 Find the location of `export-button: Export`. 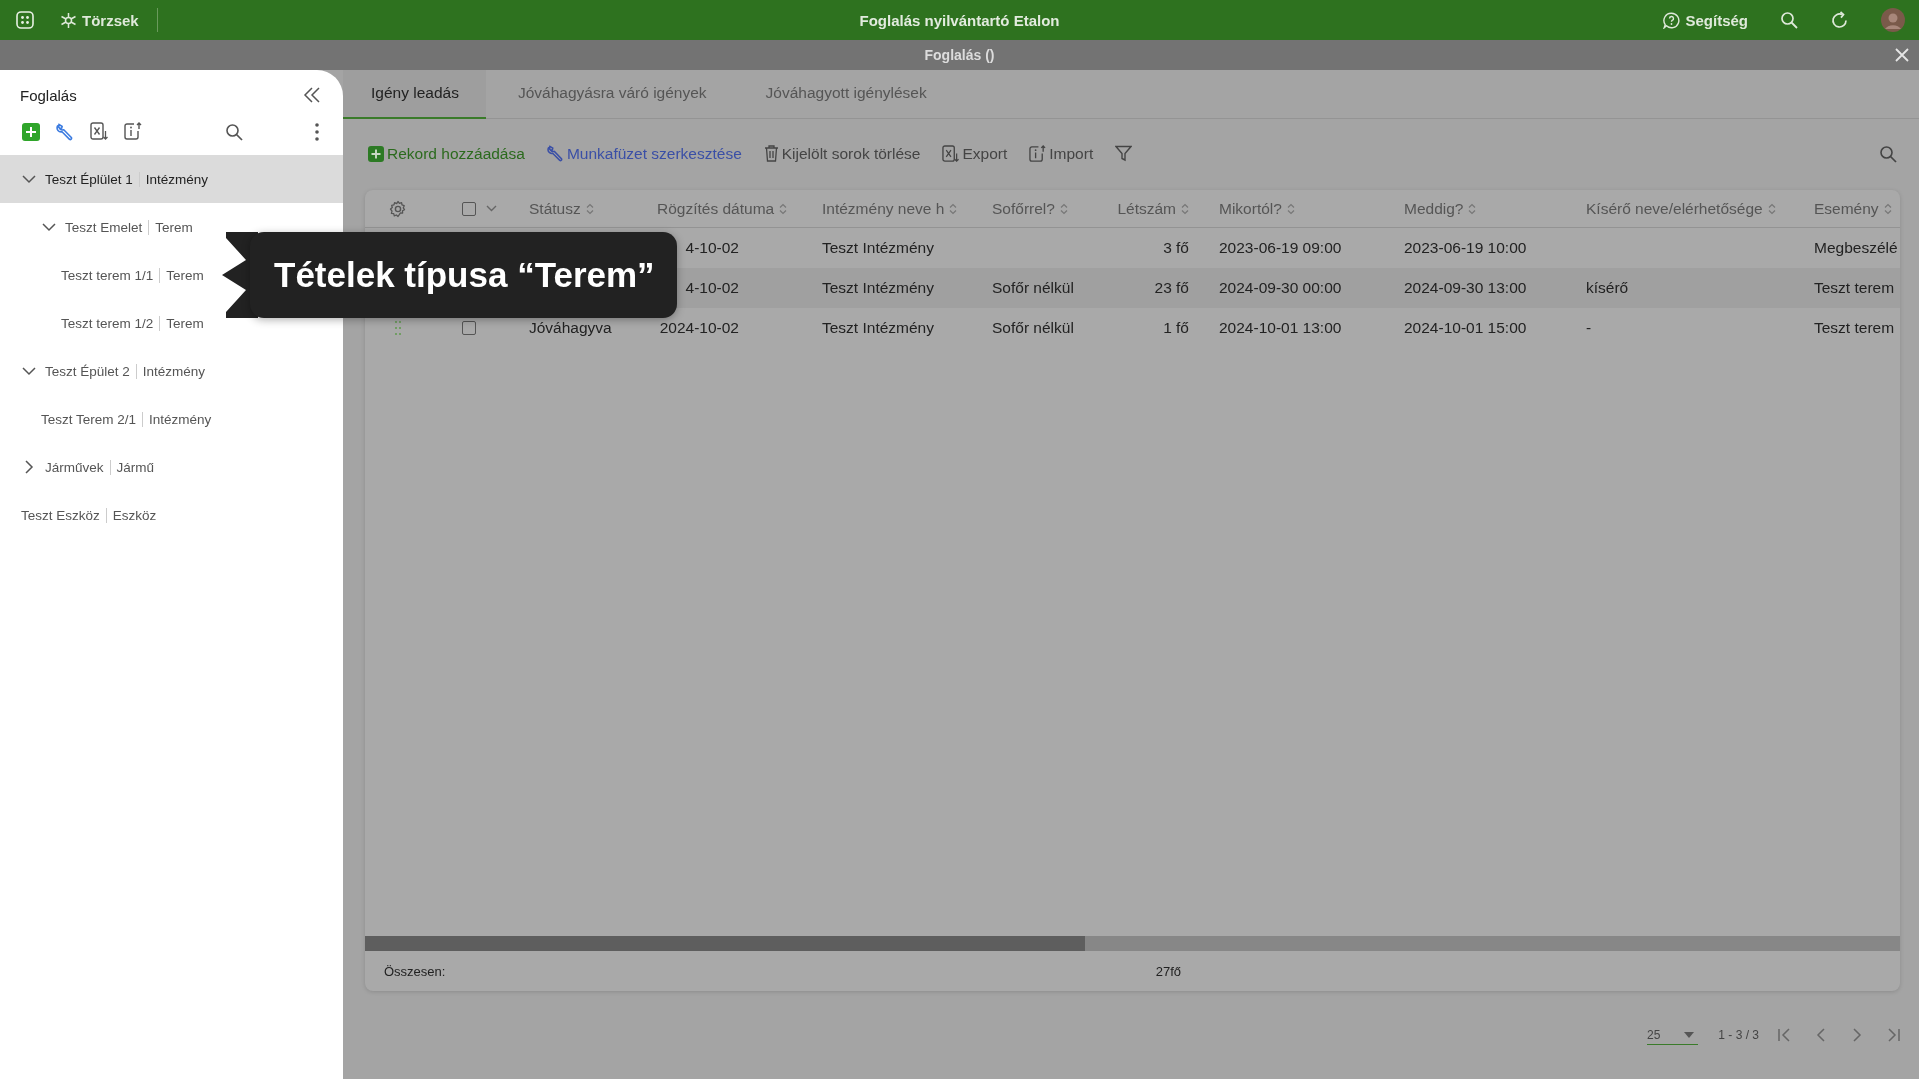

export-button: Export is located at coordinates (975, 153).